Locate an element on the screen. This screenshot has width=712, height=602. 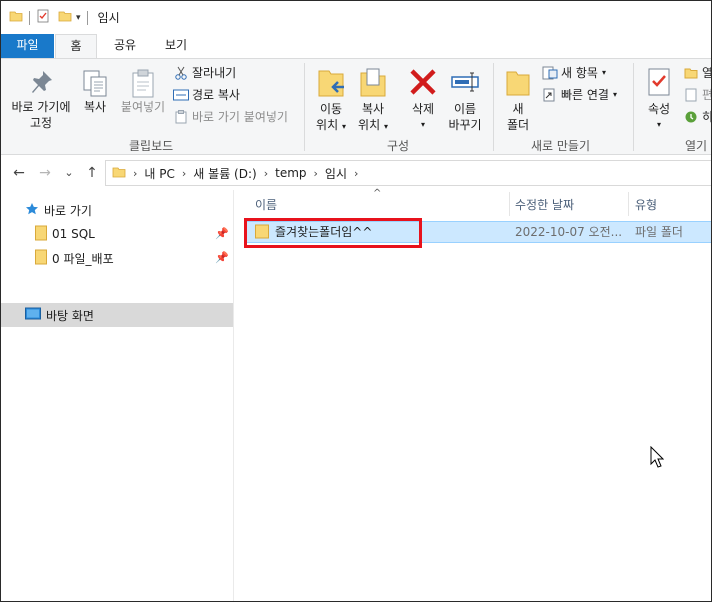
file-type: 파일 폴더 is located at coordinates (659, 232).